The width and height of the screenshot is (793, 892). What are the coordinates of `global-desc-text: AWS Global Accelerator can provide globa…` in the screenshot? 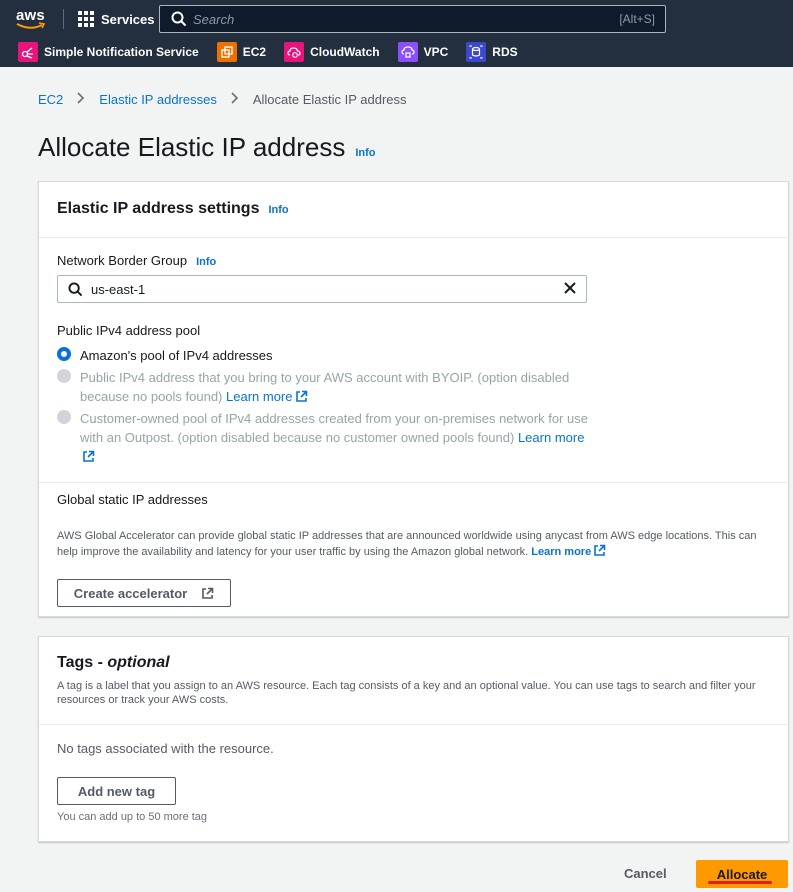 It's located at (407, 544).